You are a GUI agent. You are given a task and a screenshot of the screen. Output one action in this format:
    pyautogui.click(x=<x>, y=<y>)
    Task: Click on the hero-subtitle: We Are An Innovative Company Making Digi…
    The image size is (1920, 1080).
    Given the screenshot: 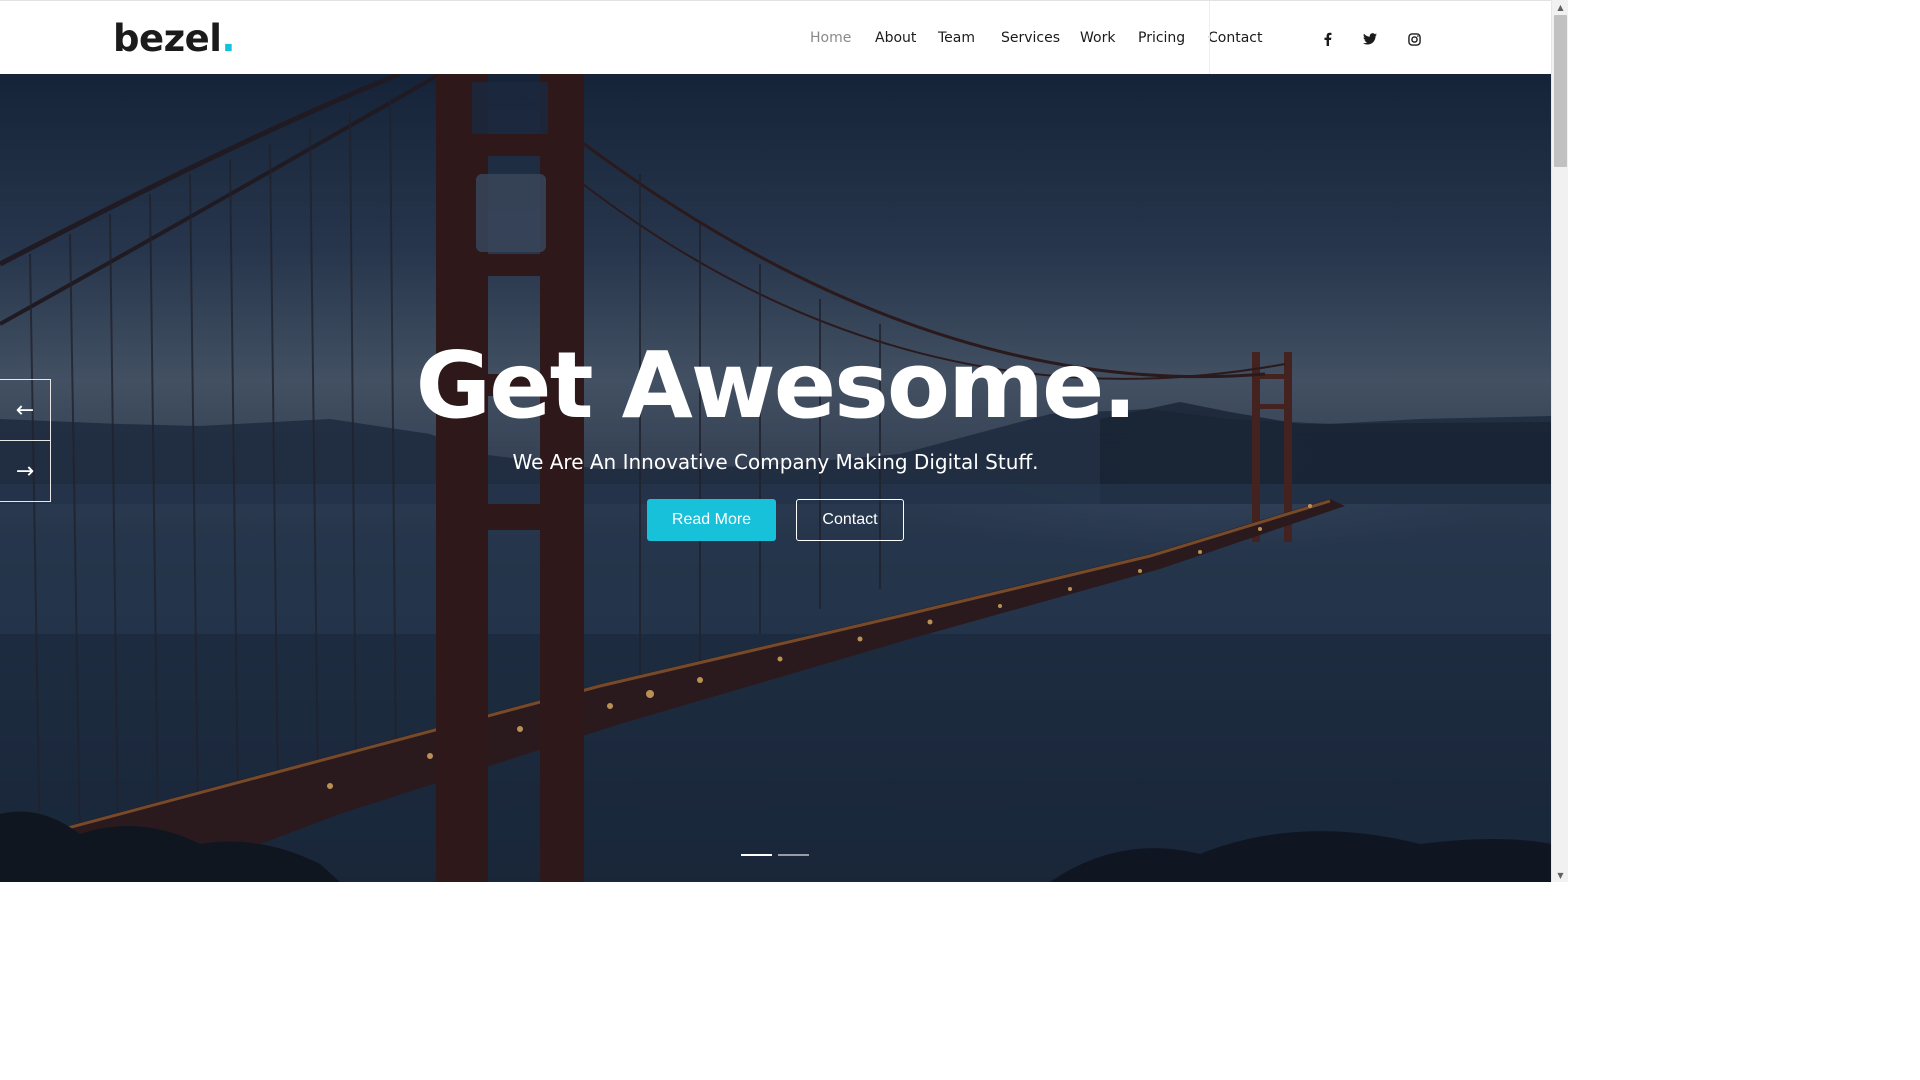 What is the action you would take?
    pyautogui.click(x=775, y=462)
    